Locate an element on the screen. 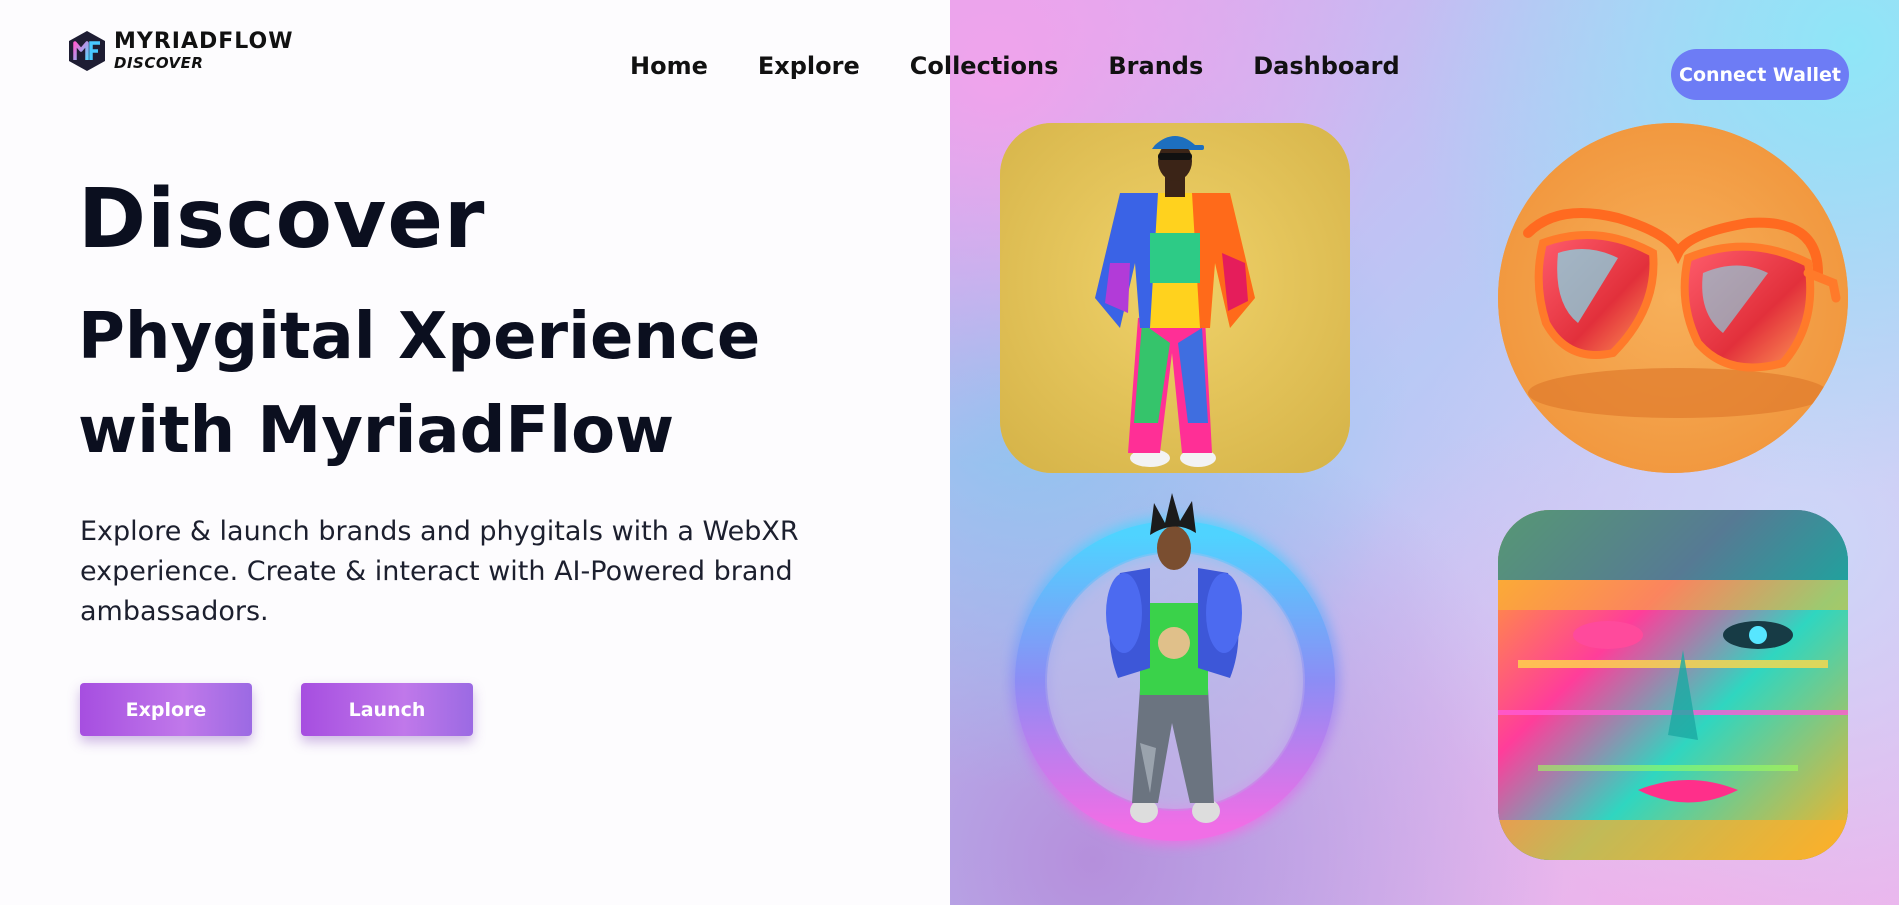 The width and height of the screenshot is (1899, 905). fashion-model-illustration is located at coordinates (1175, 298).